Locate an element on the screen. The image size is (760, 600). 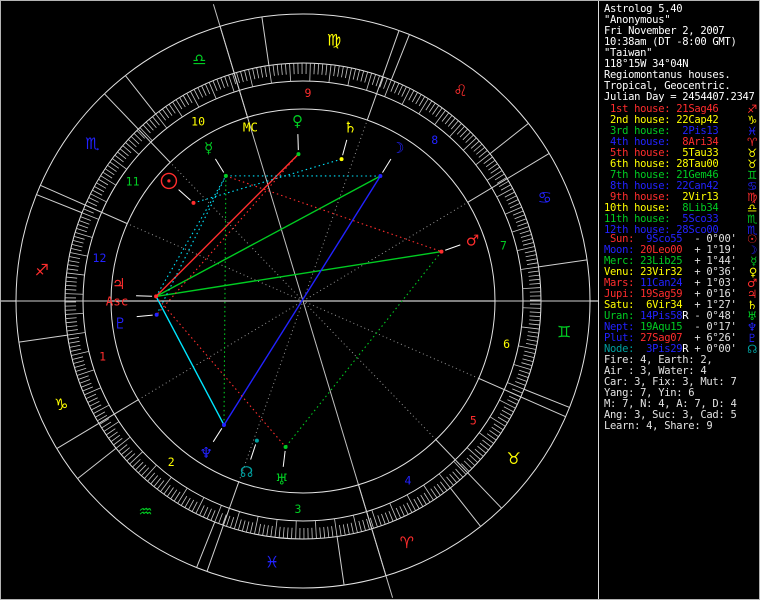
zodiac-sign-icon: ♈ is located at coordinates (407, 542).